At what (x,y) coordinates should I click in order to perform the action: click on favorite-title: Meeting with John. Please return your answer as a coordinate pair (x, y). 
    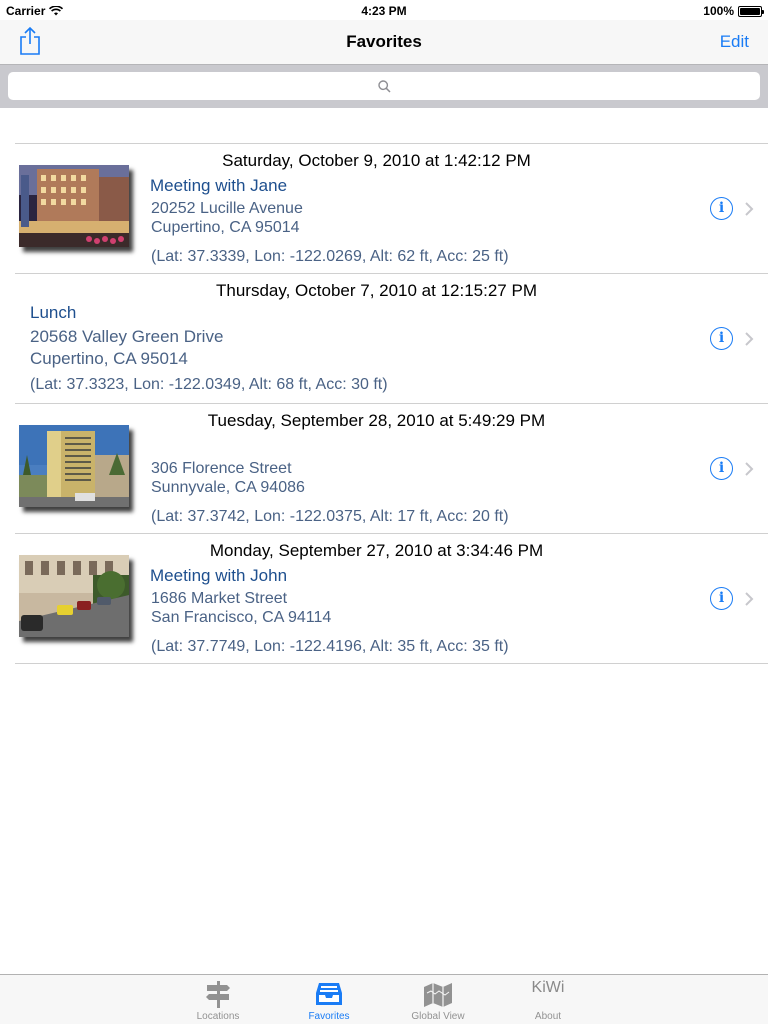
    Looking at the image, I should click on (219, 575).